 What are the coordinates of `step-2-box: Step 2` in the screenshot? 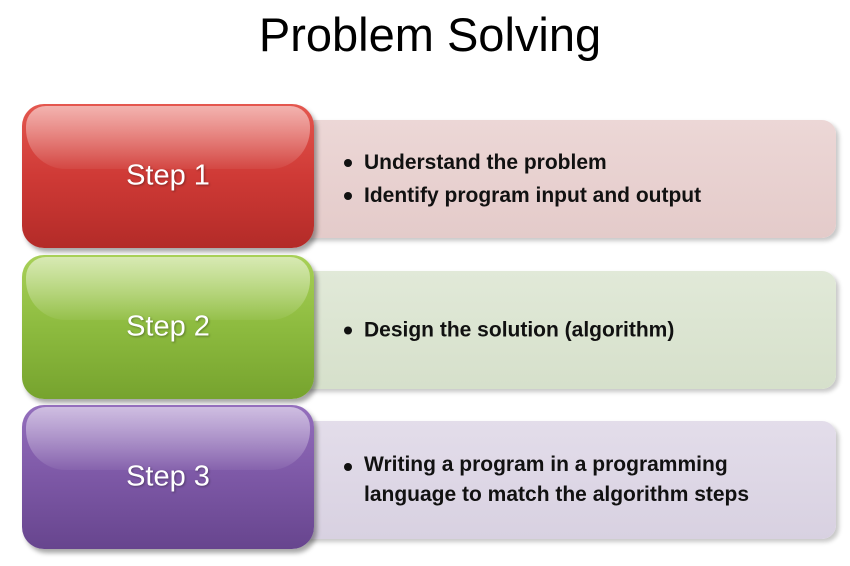 It's located at (168, 327).